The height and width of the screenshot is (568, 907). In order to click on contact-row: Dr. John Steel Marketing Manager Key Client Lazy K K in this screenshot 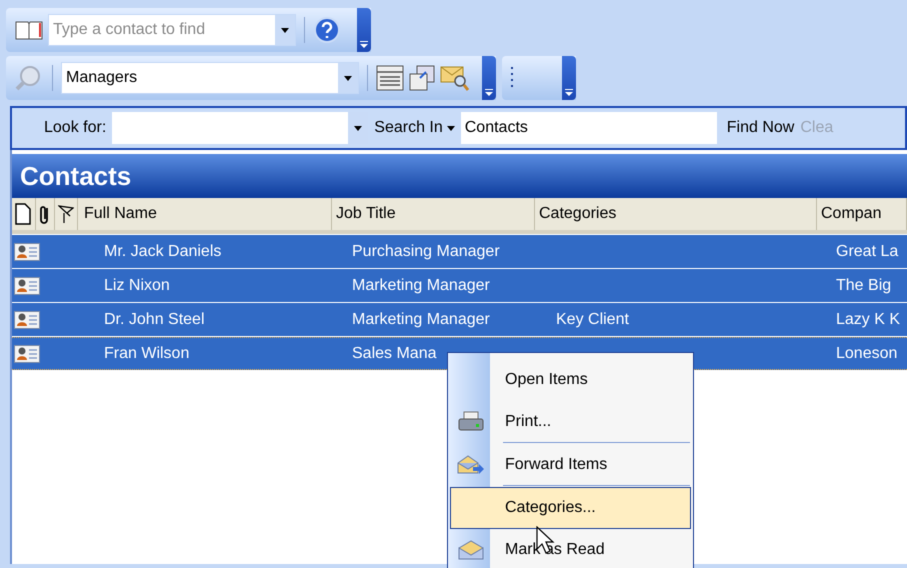, I will do `click(459, 319)`.